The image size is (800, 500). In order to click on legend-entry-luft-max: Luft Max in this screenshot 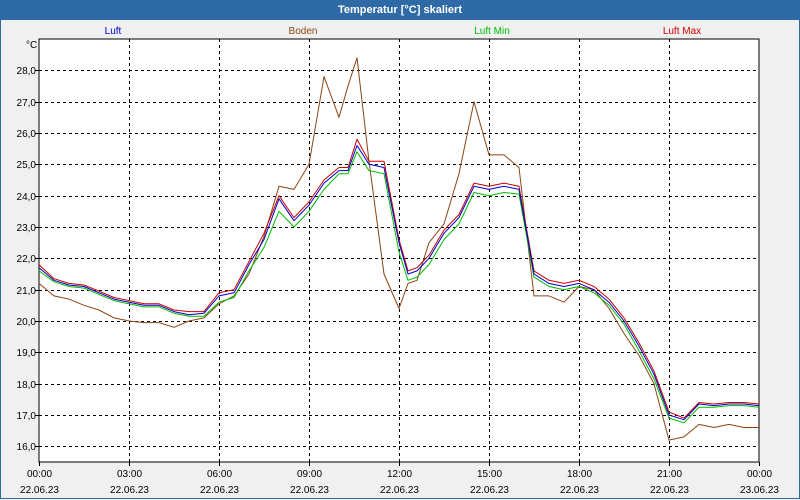, I will do `click(682, 31)`.